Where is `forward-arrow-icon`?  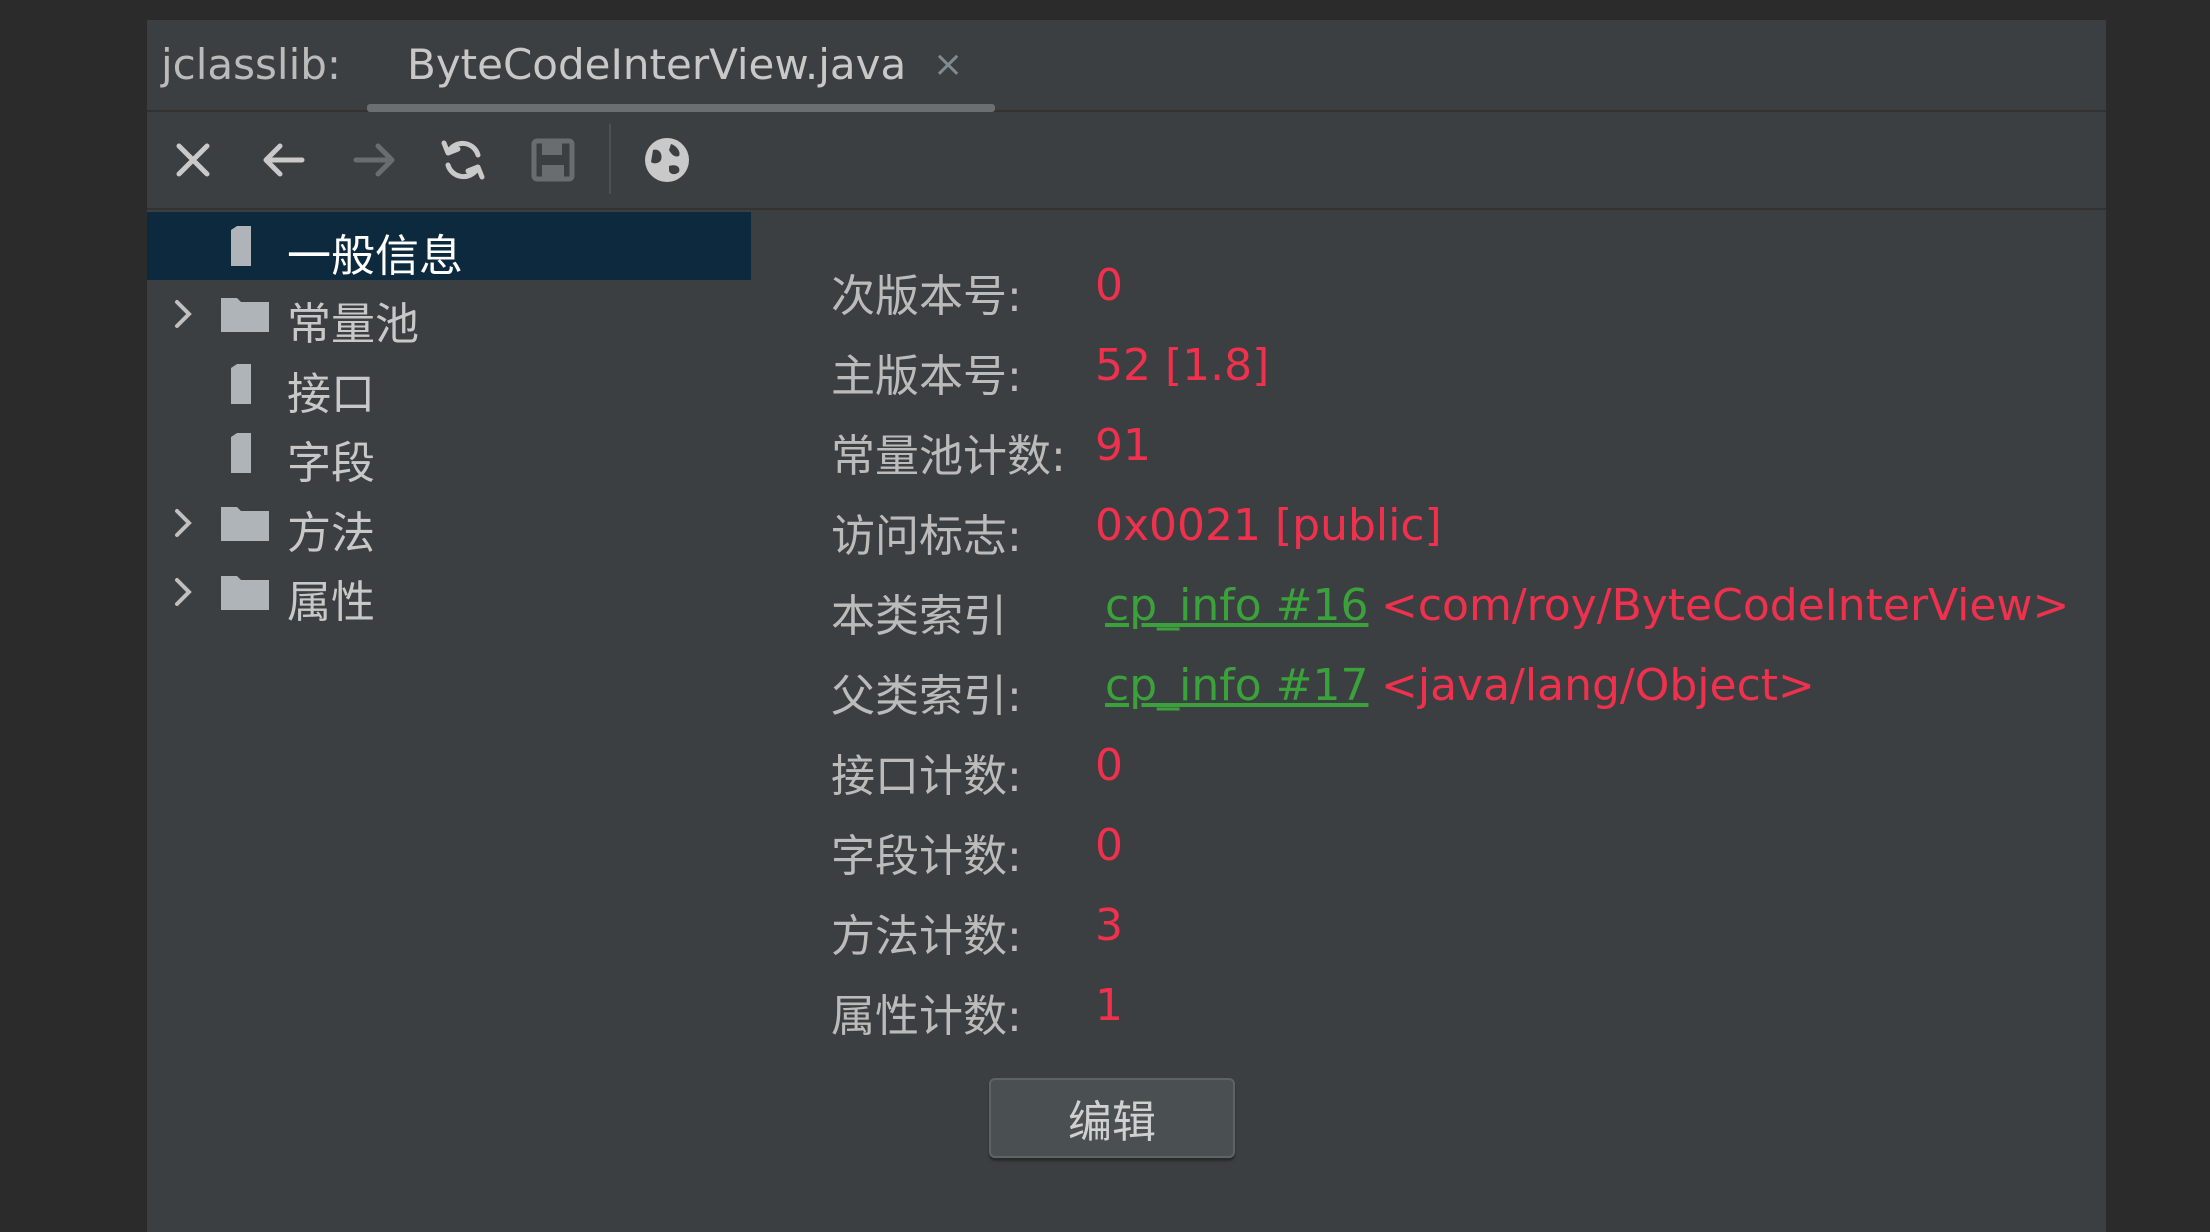 forward-arrow-icon is located at coordinates (374, 160).